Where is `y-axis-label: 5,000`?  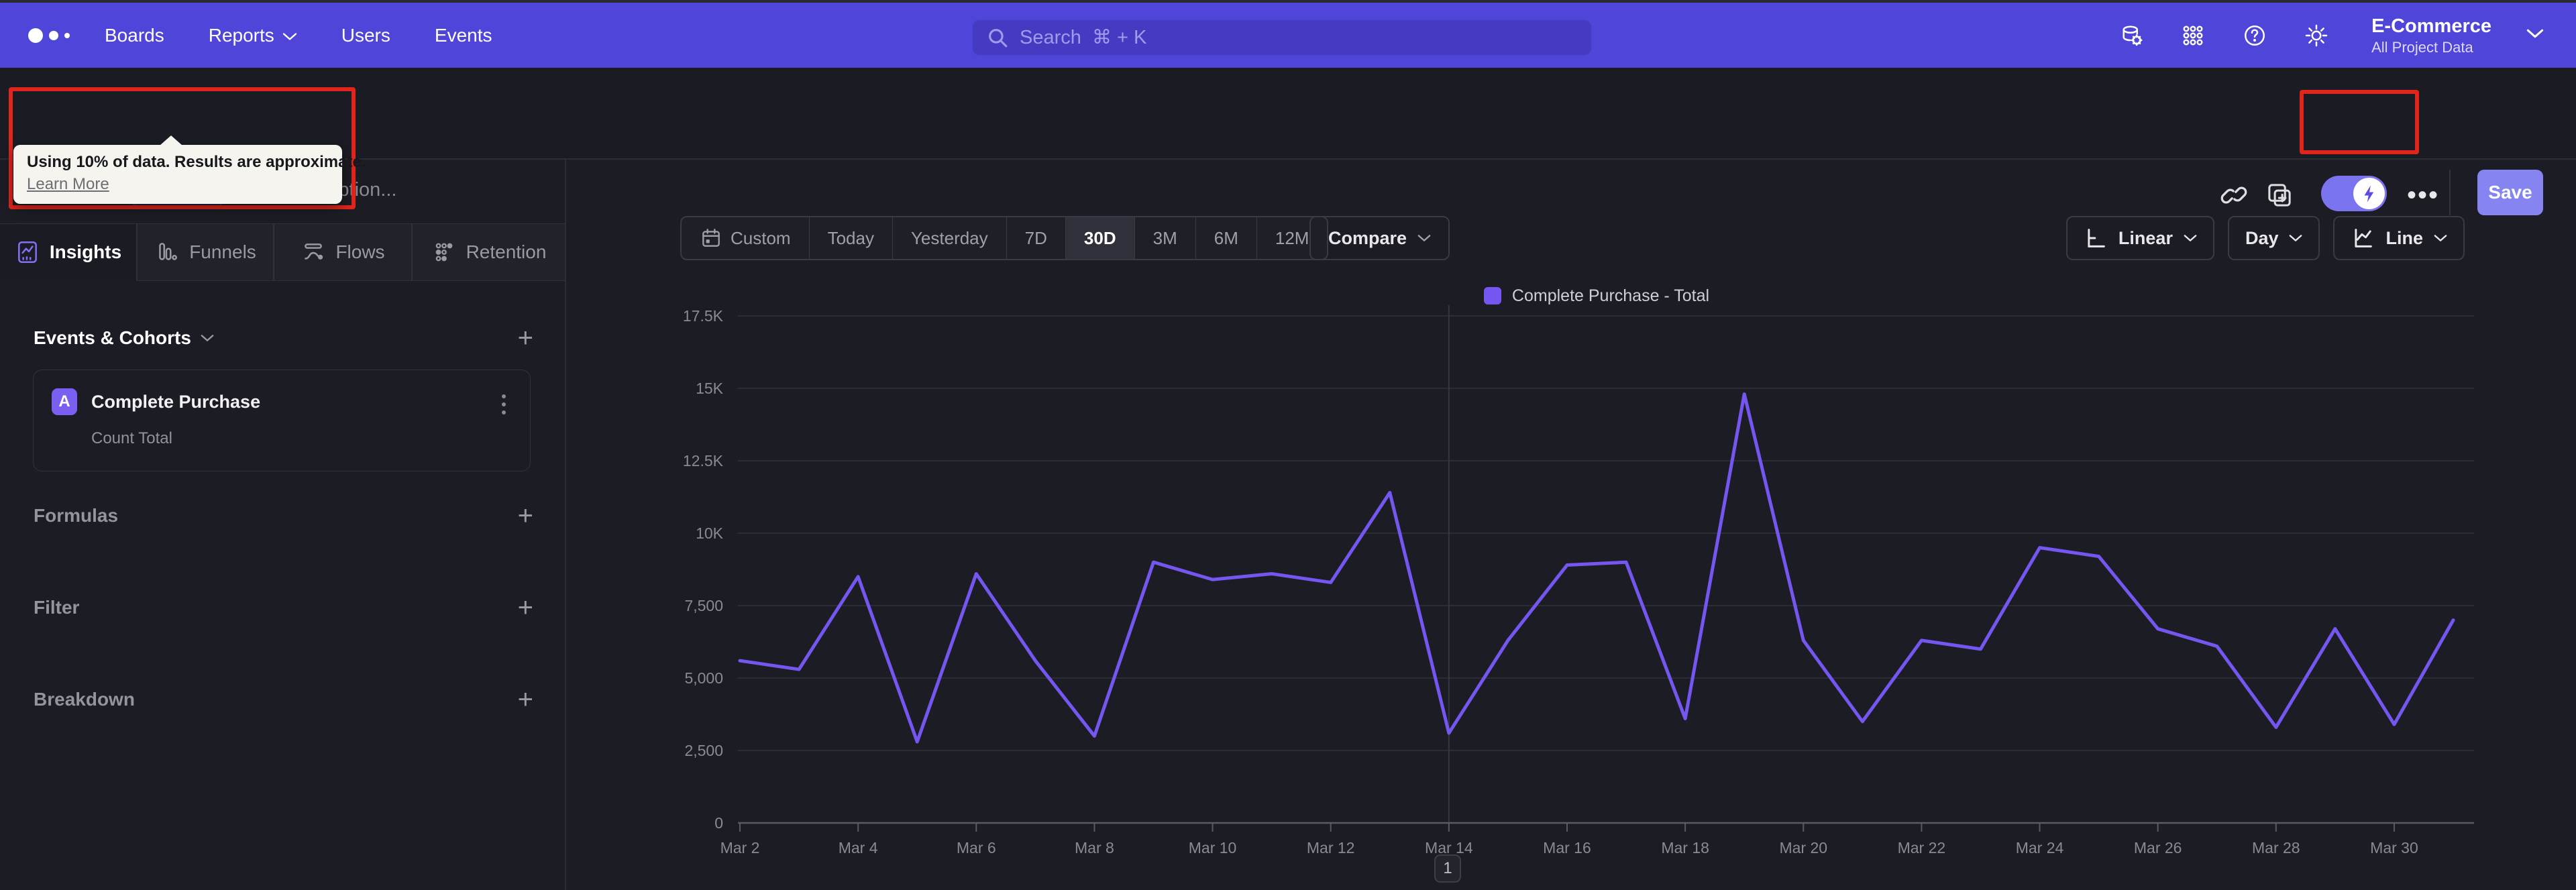 y-axis-label: 5,000 is located at coordinates (703, 678).